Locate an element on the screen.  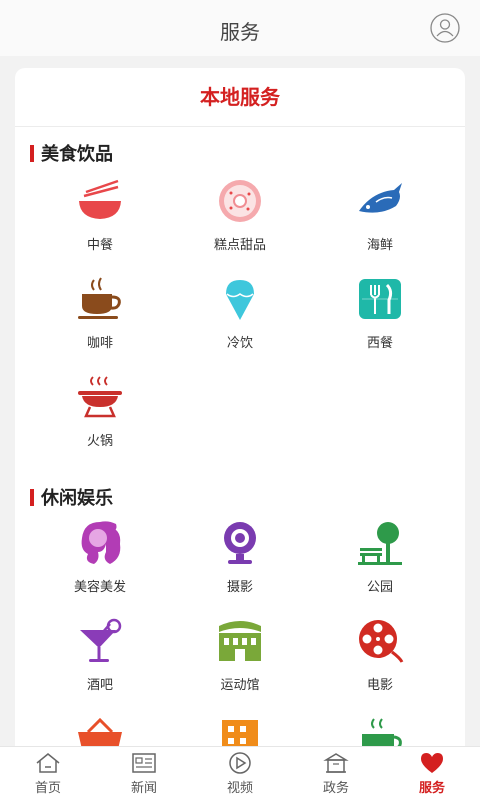
page-title: 服务 is located at coordinates (240, 32).